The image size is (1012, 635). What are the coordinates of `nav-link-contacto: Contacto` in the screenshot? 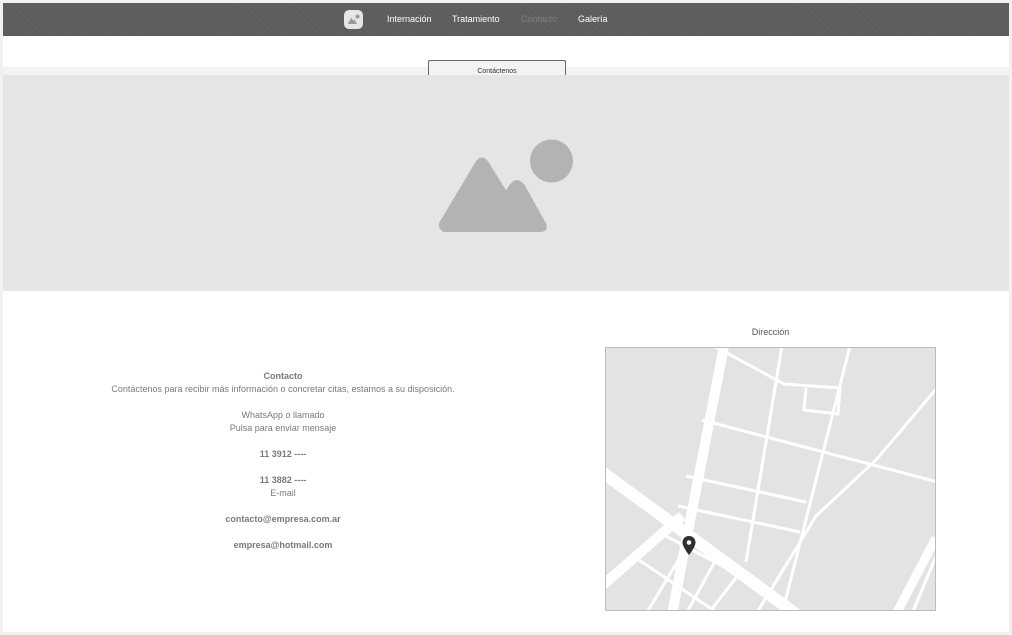 It's located at (539, 19).